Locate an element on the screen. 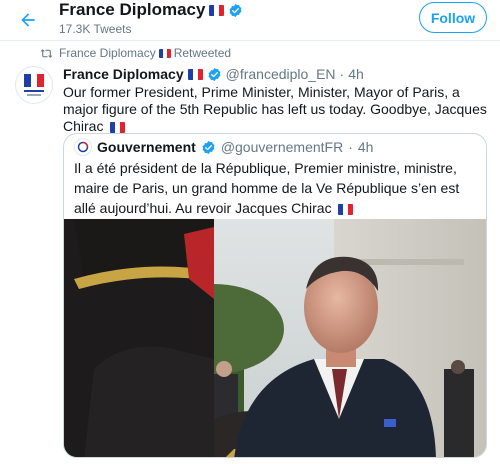 This screenshot has width=500, height=464. quoted-avatar is located at coordinates (83, 147).